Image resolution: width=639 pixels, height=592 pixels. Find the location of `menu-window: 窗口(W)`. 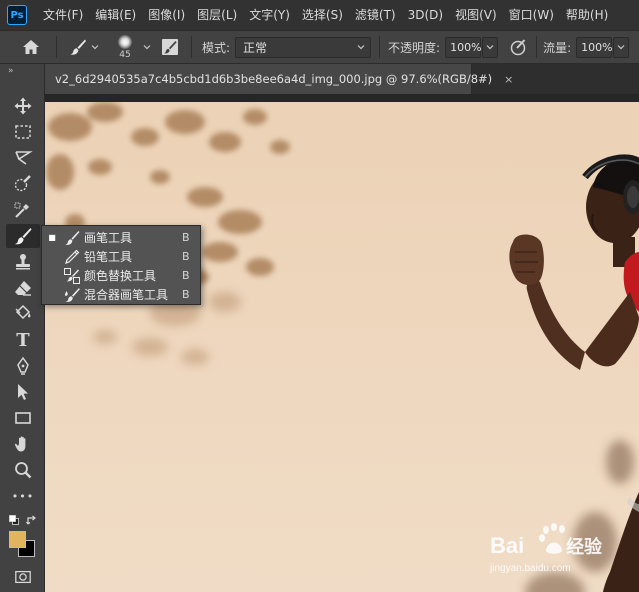

menu-window: 窗口(W) is located at coordinates (531, 15).